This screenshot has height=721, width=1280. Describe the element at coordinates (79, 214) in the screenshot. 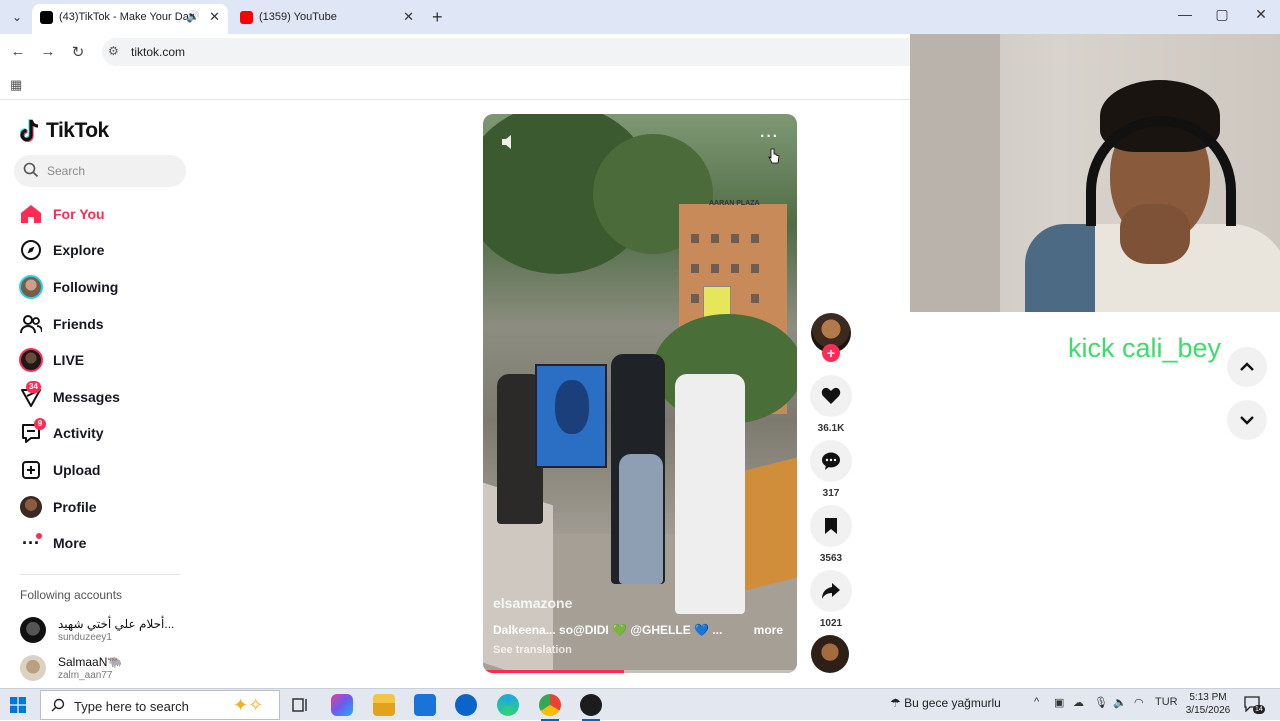

I see `sidebar-item-label: For You` at that location.